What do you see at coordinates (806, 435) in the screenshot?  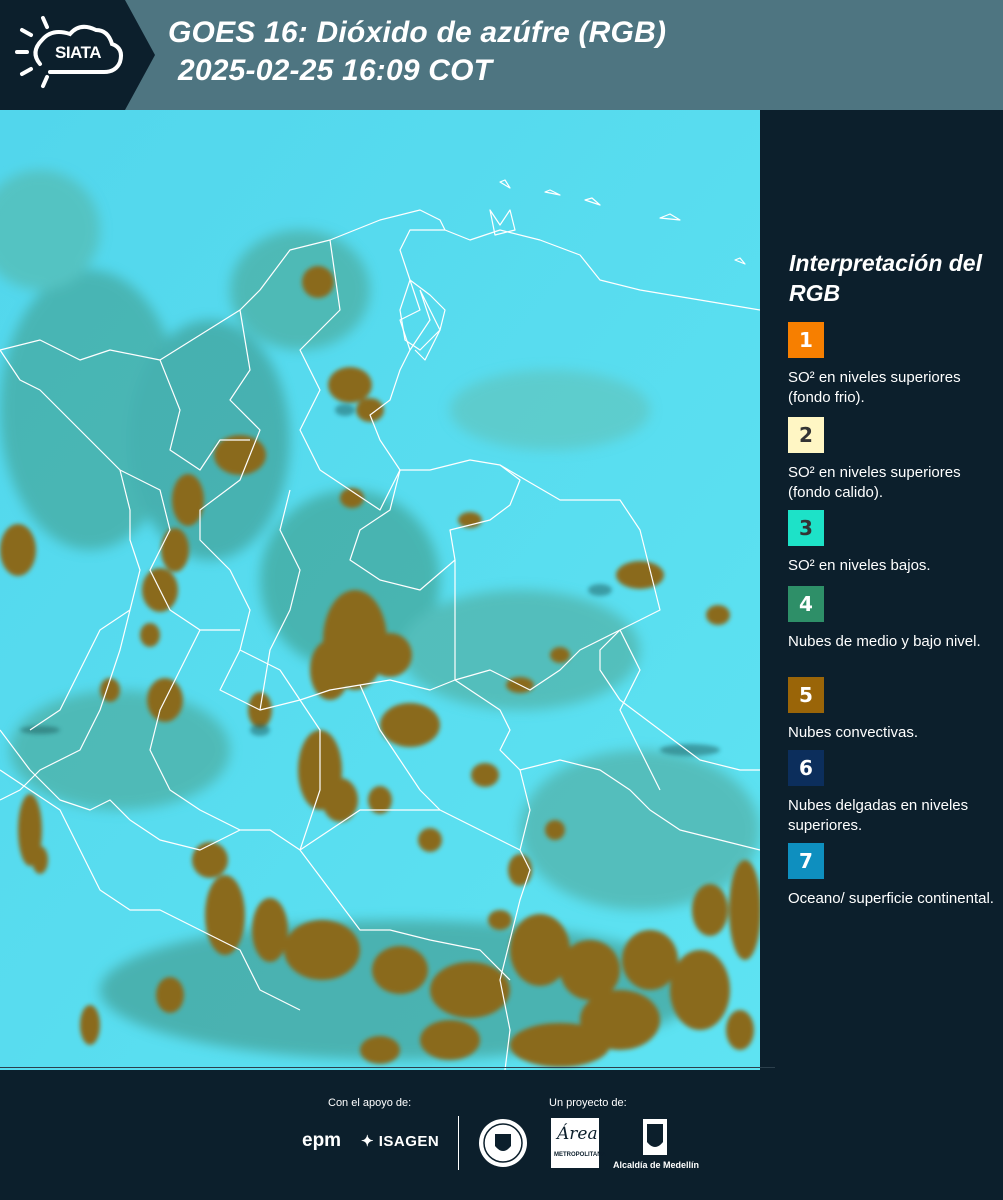 I see `legend-swatch-2: 2` at bounding box center [806, 435].